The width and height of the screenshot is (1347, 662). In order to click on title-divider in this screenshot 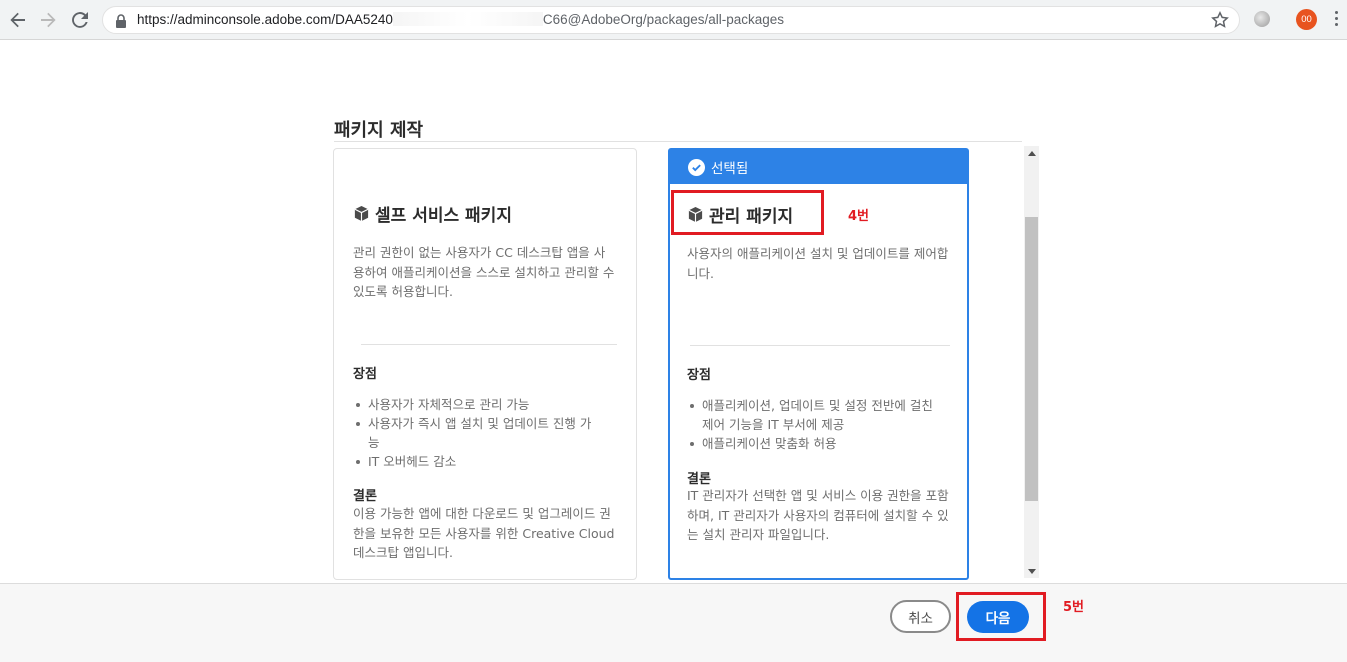, I will do `click(678, 141)`.